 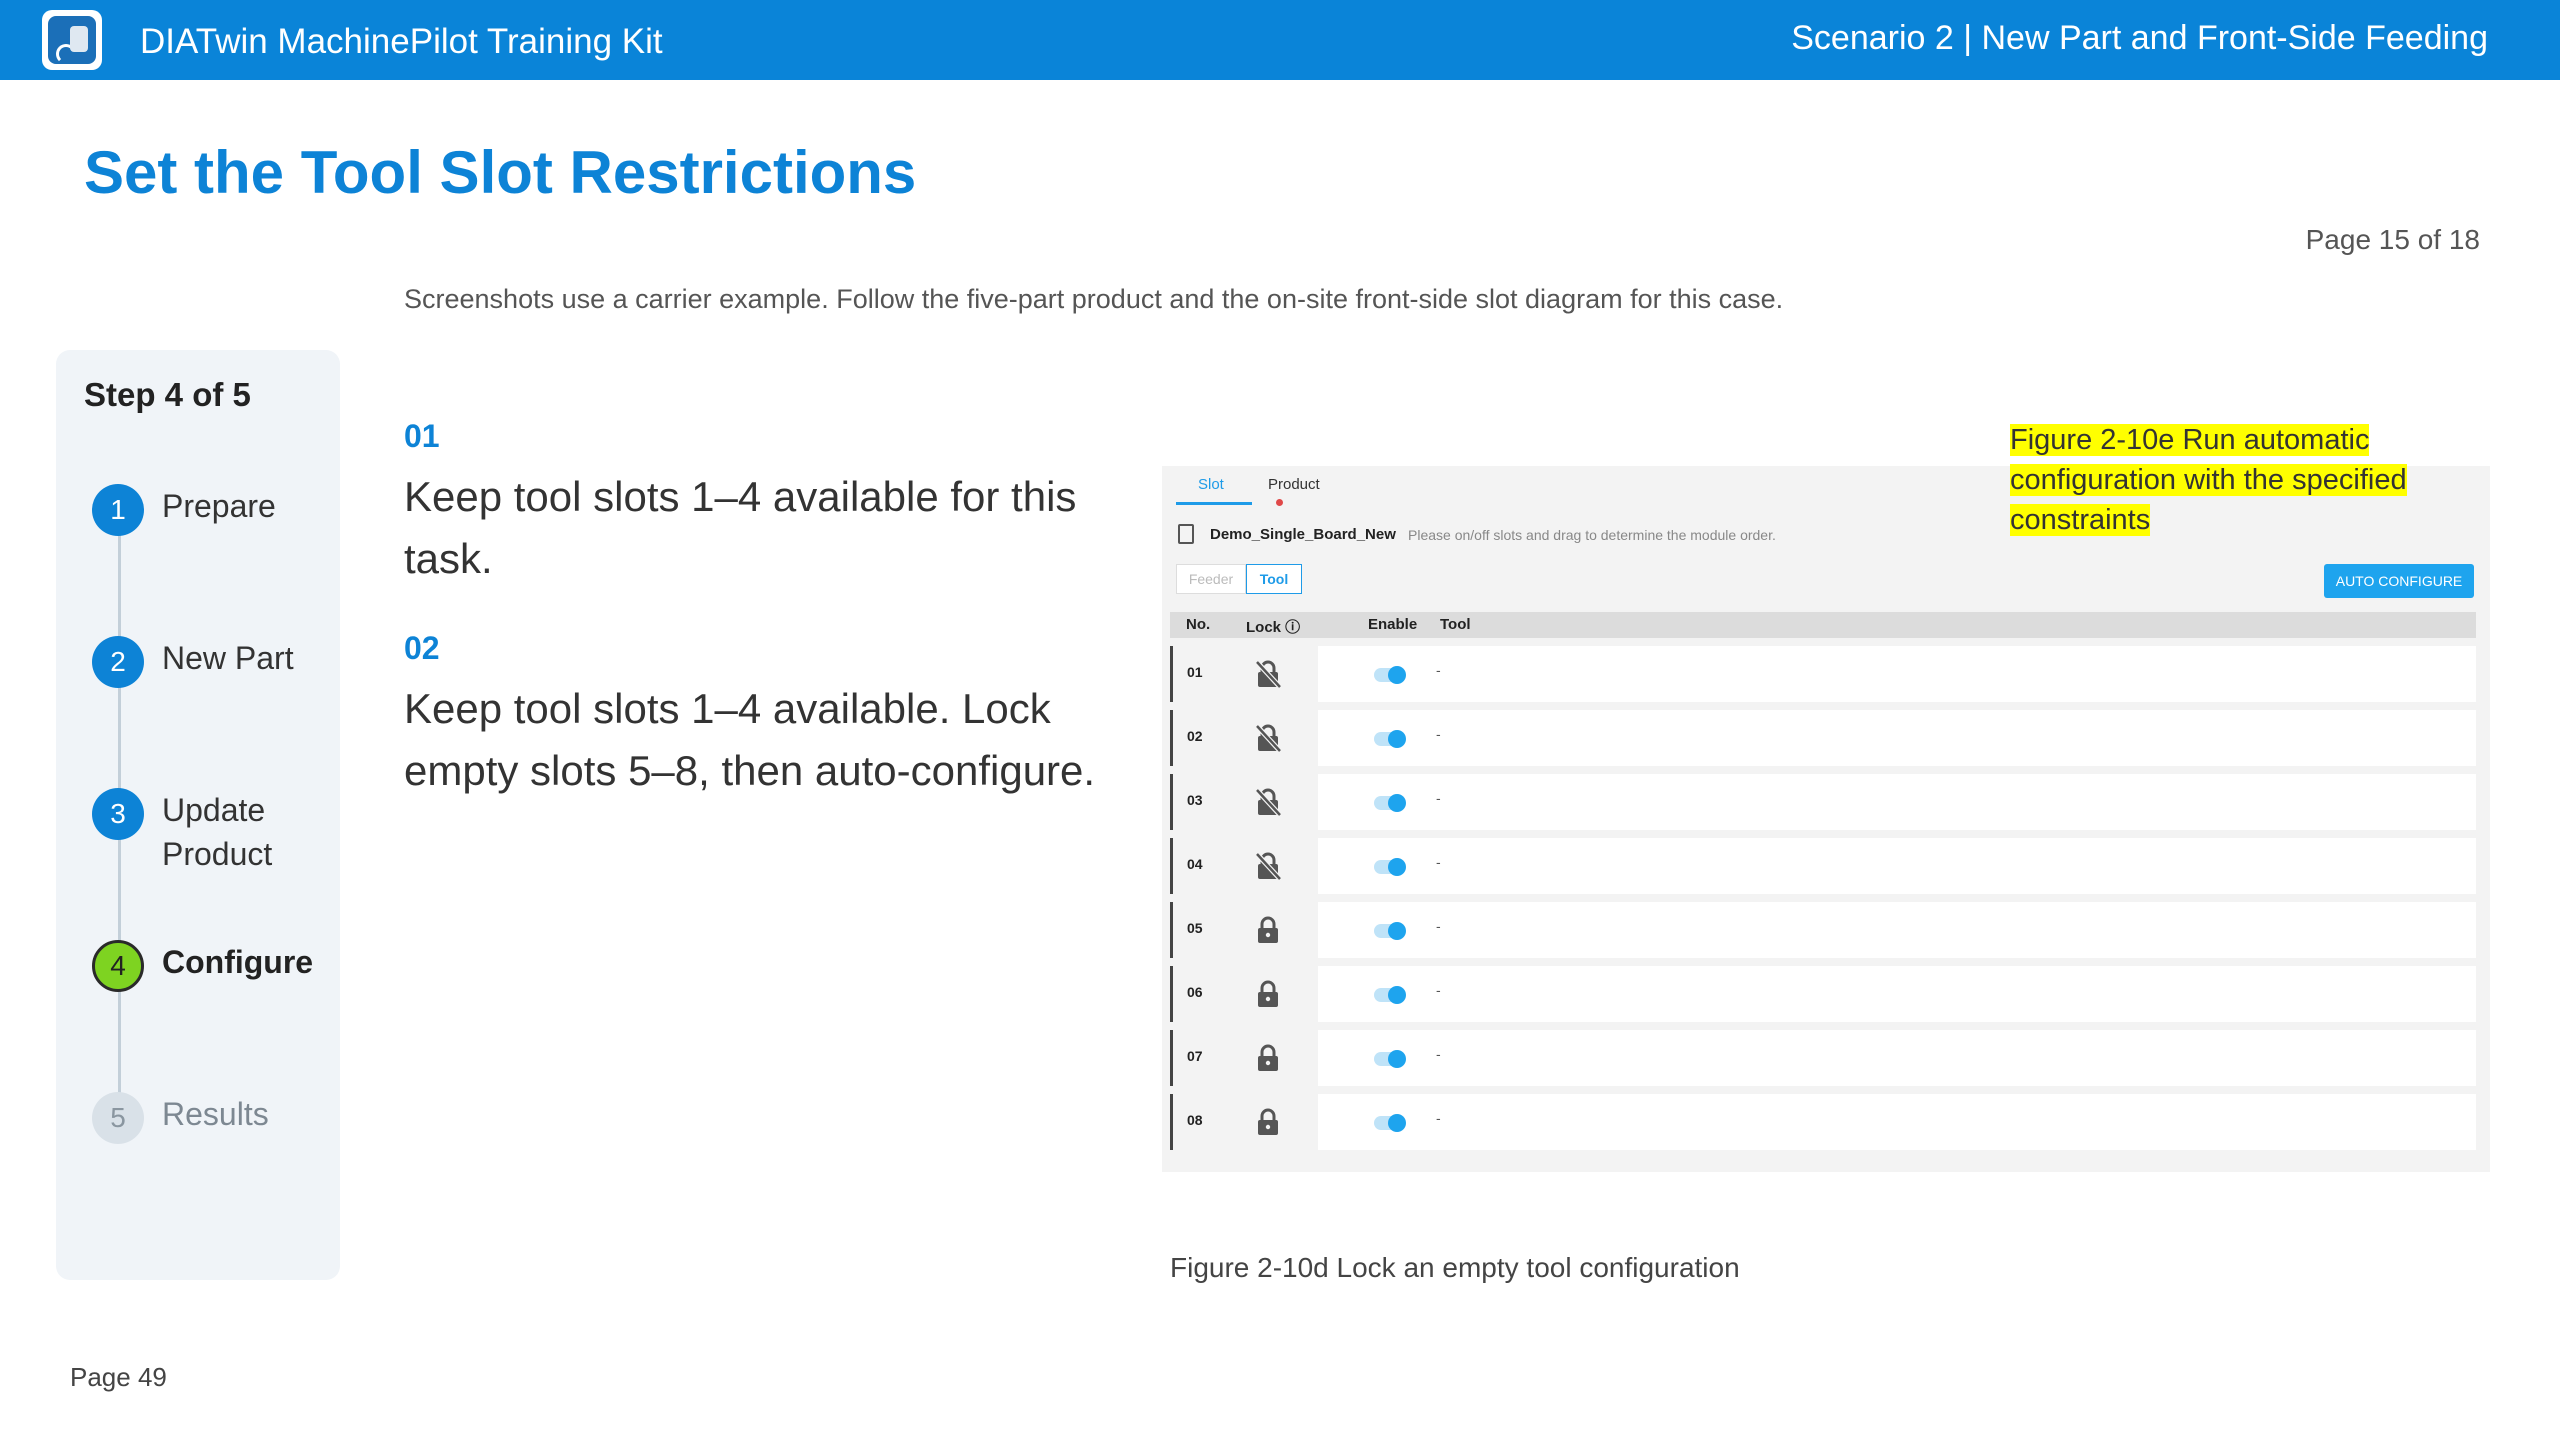 What do you see at coordinates (1195, 1056) in the screenshot?
I see `slot-number: 07` at bounding box center [1195, 1056].